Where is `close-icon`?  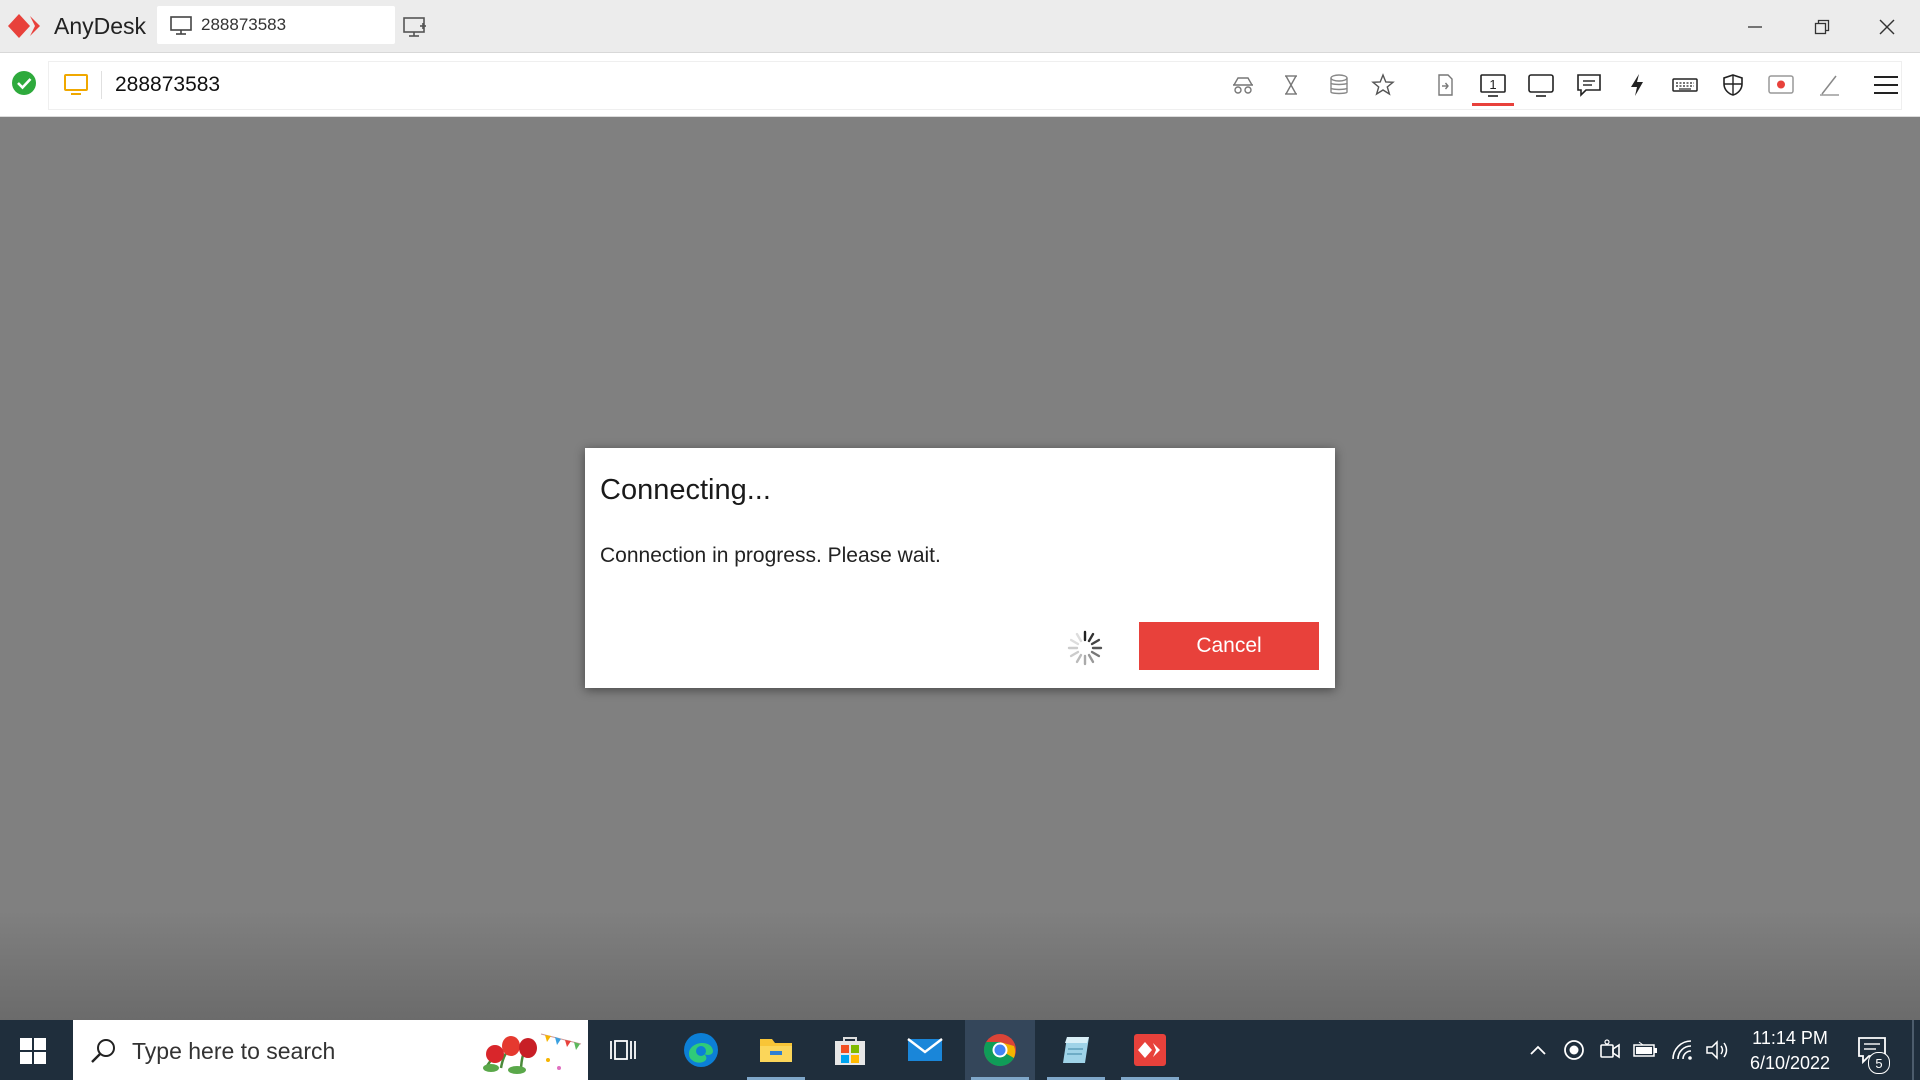 close-icon is located at coordinates (1887, 27).